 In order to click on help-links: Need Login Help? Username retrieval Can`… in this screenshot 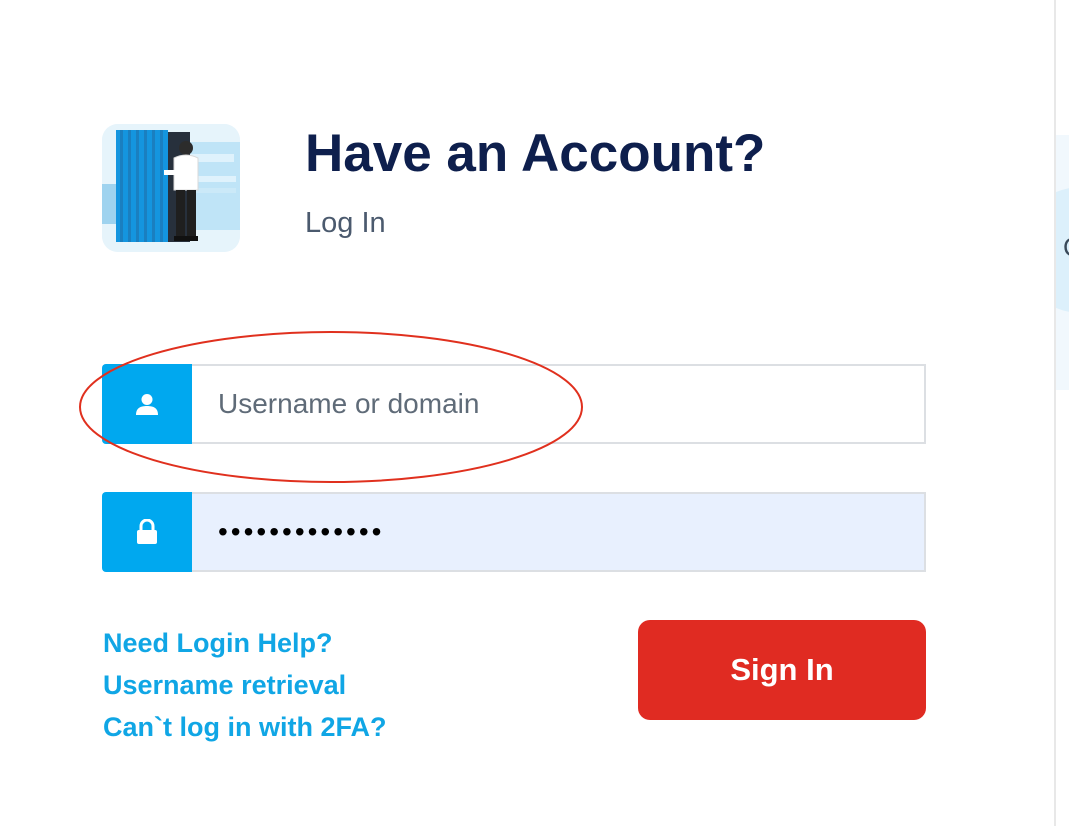, I will do `click(244, 685)`.